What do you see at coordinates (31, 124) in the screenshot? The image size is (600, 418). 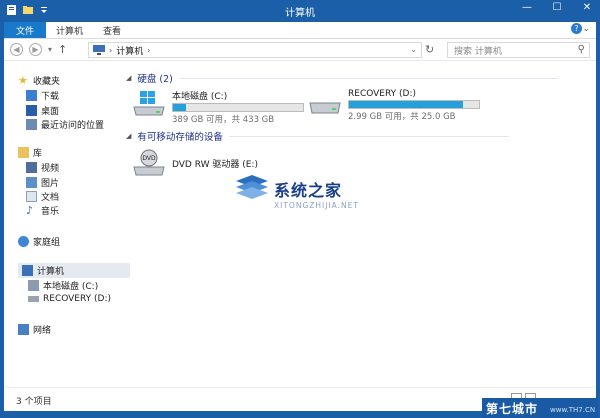 I see `recent-places-icon` at bounding box center [31, 124].